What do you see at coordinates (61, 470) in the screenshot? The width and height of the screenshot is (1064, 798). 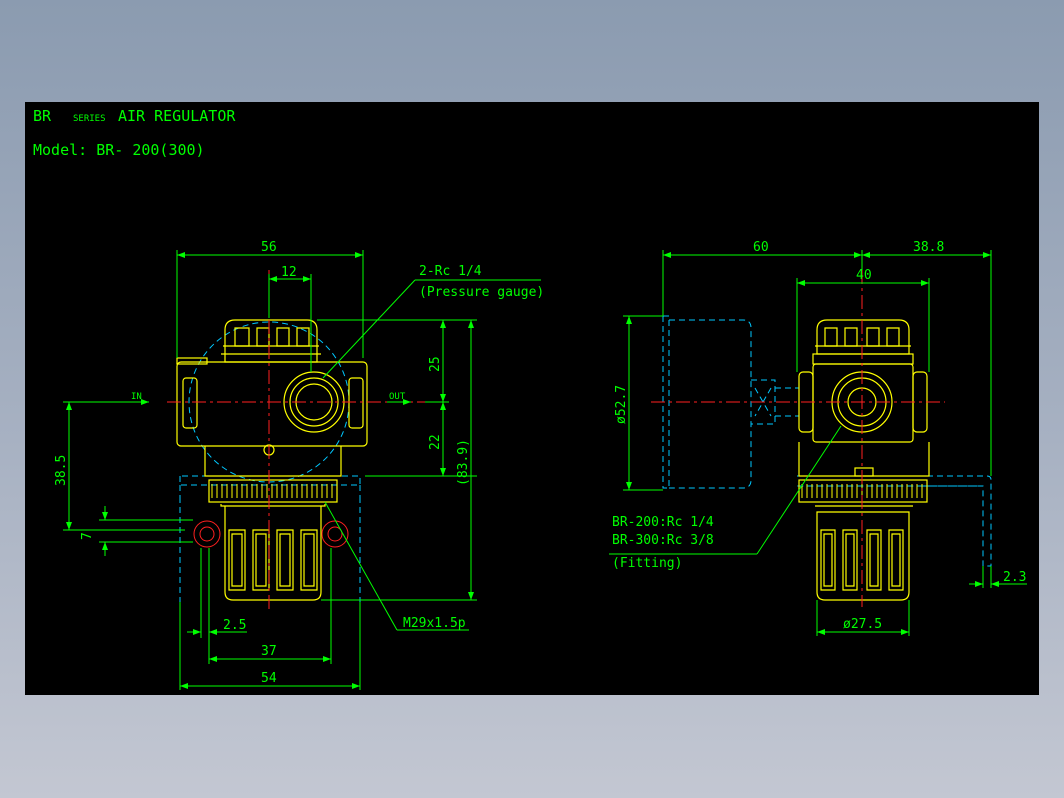 I see `dim-38-5-label: 38.5` at bounding box center [61, 470].